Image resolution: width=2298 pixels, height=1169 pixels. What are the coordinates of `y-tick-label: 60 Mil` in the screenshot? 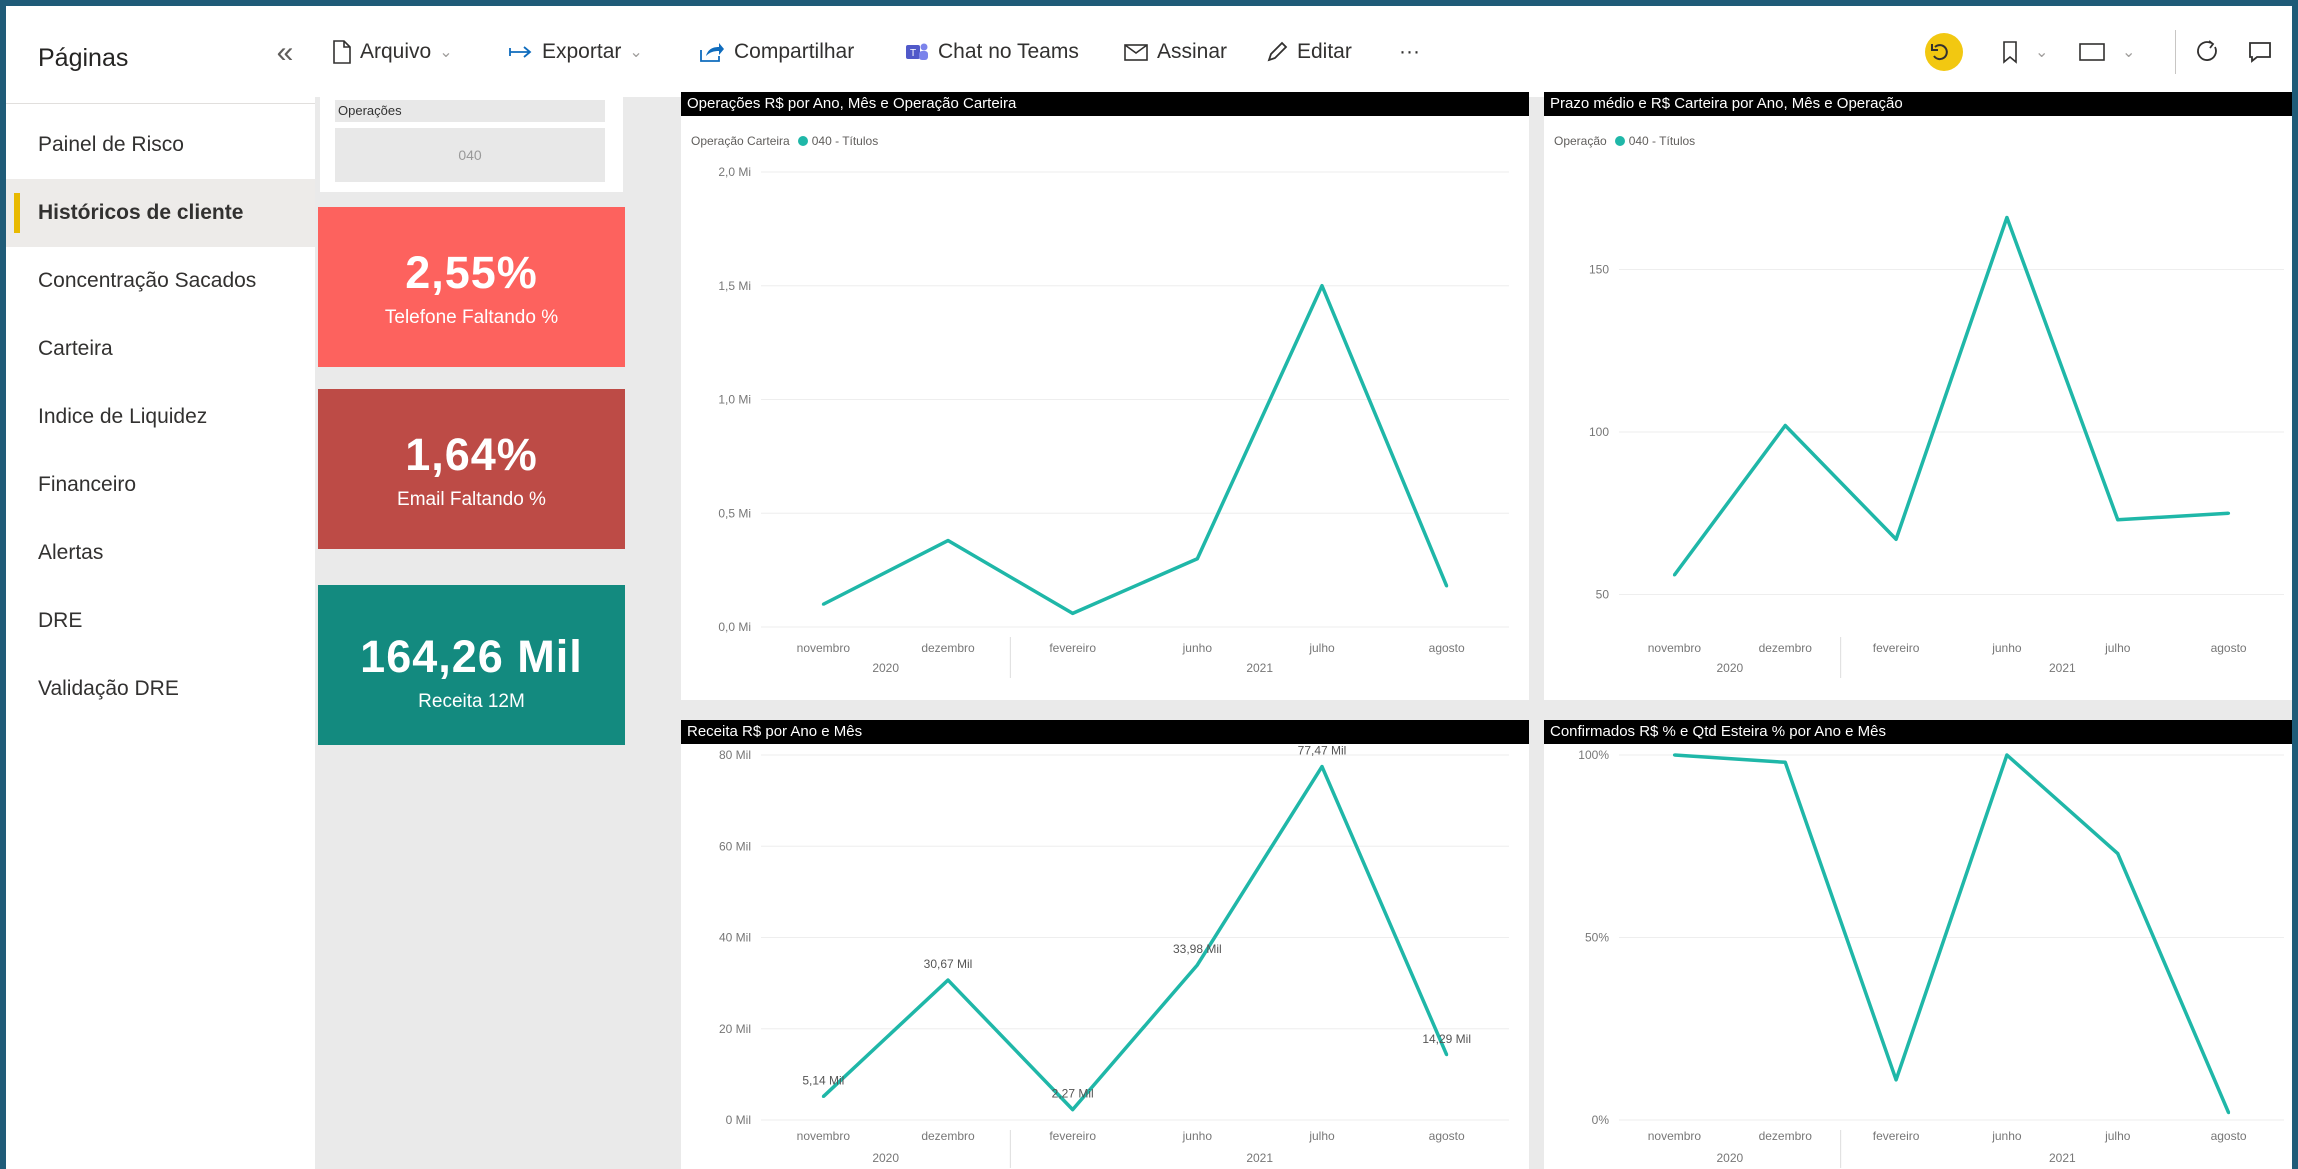 It's located at (735, 846).